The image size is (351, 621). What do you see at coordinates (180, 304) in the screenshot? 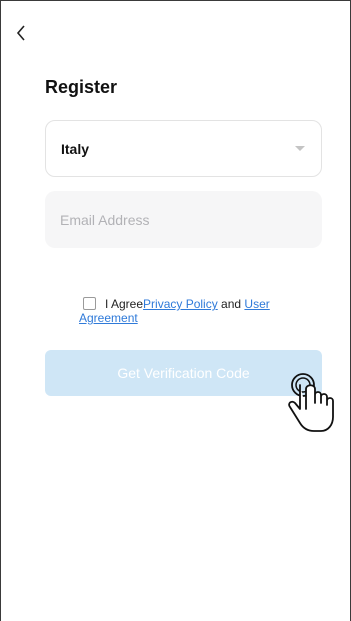
I see `privacy-policy-link: Privacy Policy` at bounding box center [180, 304].